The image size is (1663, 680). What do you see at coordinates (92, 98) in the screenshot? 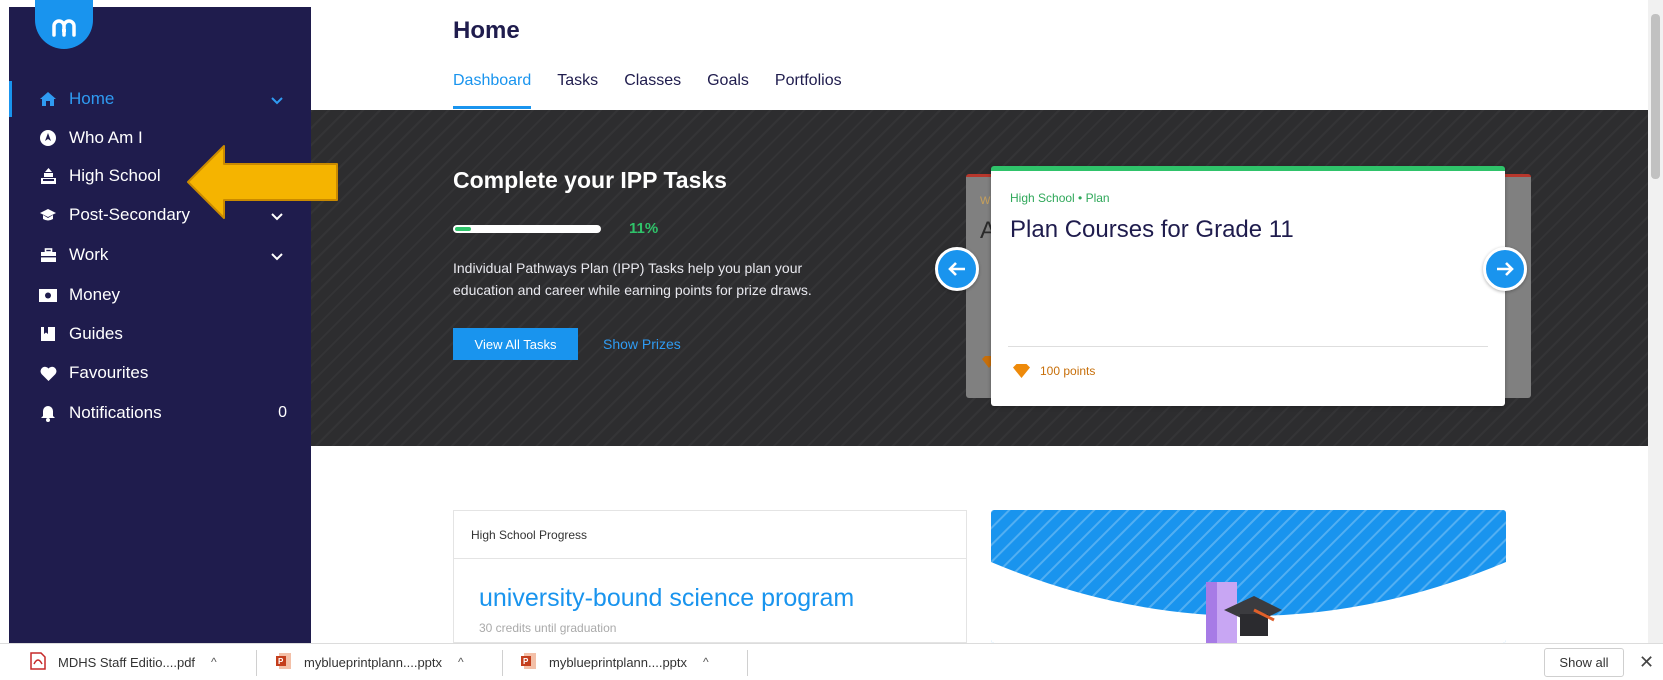
I see `sidebar-item-label: Home` at bounding box center [92, 98].